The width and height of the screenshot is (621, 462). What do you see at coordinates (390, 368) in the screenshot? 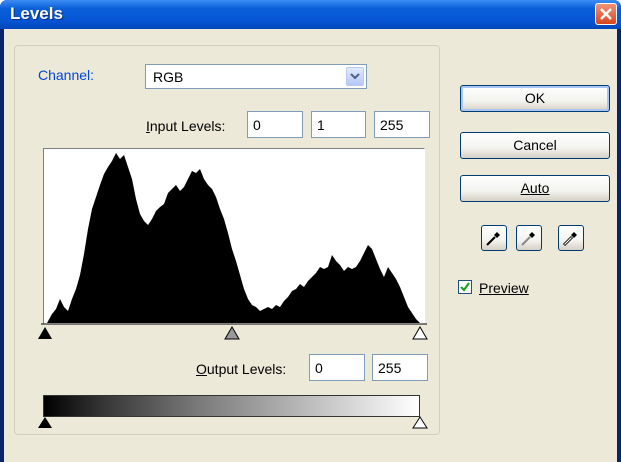
I see `output-white-value: 255` at bounding box center [390, 368].